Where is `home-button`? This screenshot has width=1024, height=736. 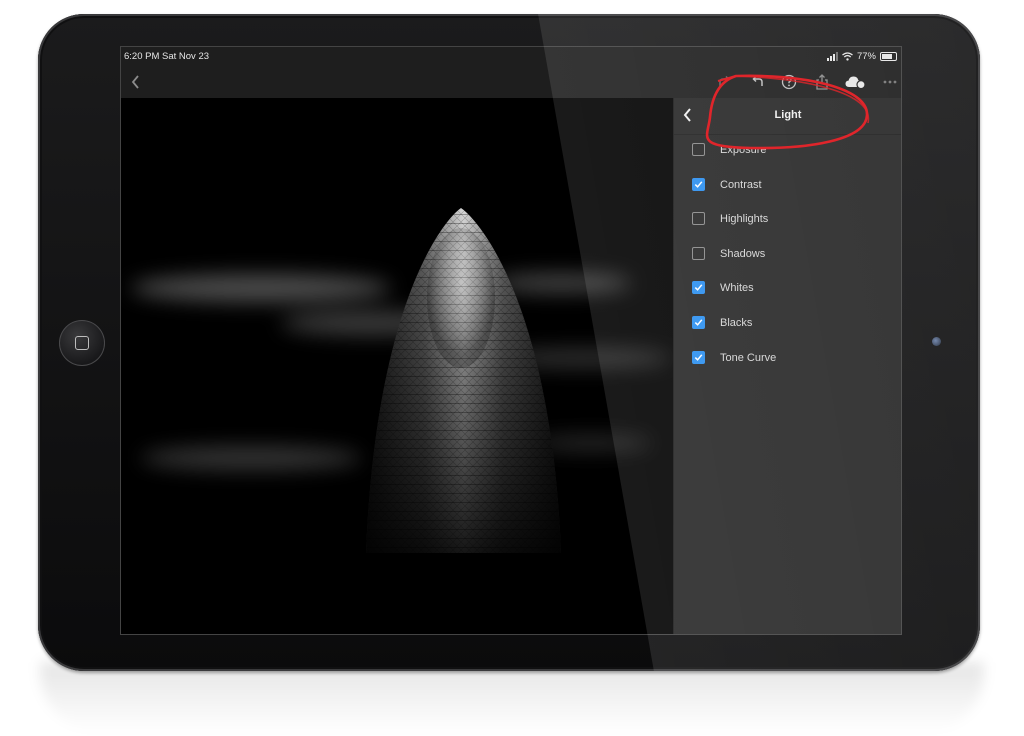
home-button is located at coordinates (82, 343).